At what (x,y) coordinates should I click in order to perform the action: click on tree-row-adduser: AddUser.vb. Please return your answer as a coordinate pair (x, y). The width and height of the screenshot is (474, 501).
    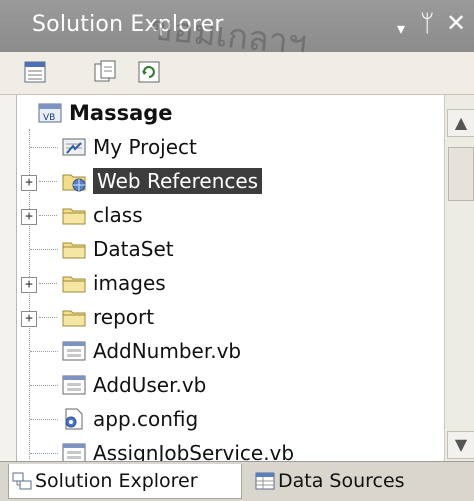
    Looking at the image, I should click on (231, 386).